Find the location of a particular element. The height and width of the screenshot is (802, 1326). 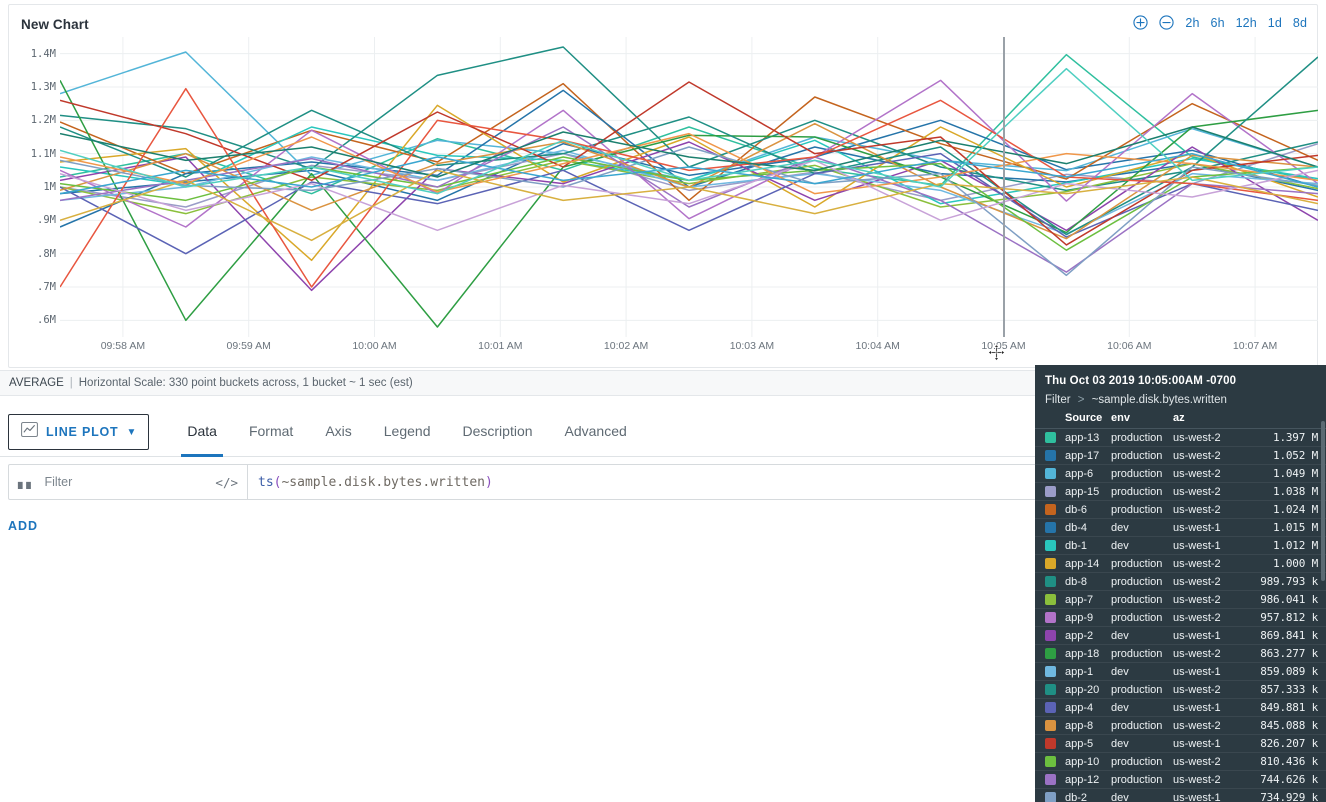

series-value: 845.088 k is located at coordinates (1289, 725).